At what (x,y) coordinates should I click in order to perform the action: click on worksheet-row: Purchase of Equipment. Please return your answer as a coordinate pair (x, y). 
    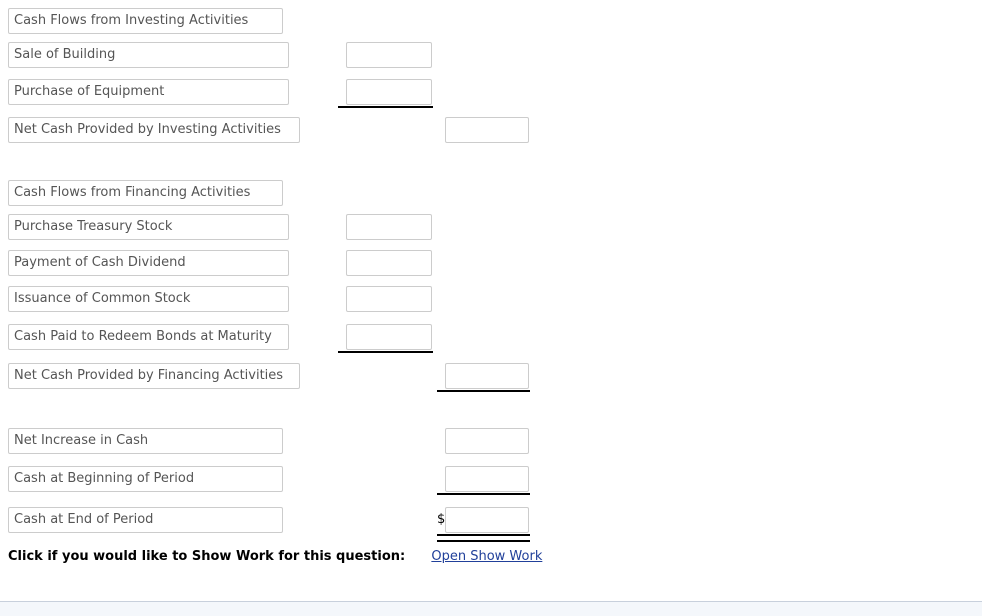
    Looking at the image, I should click on (491, 97).